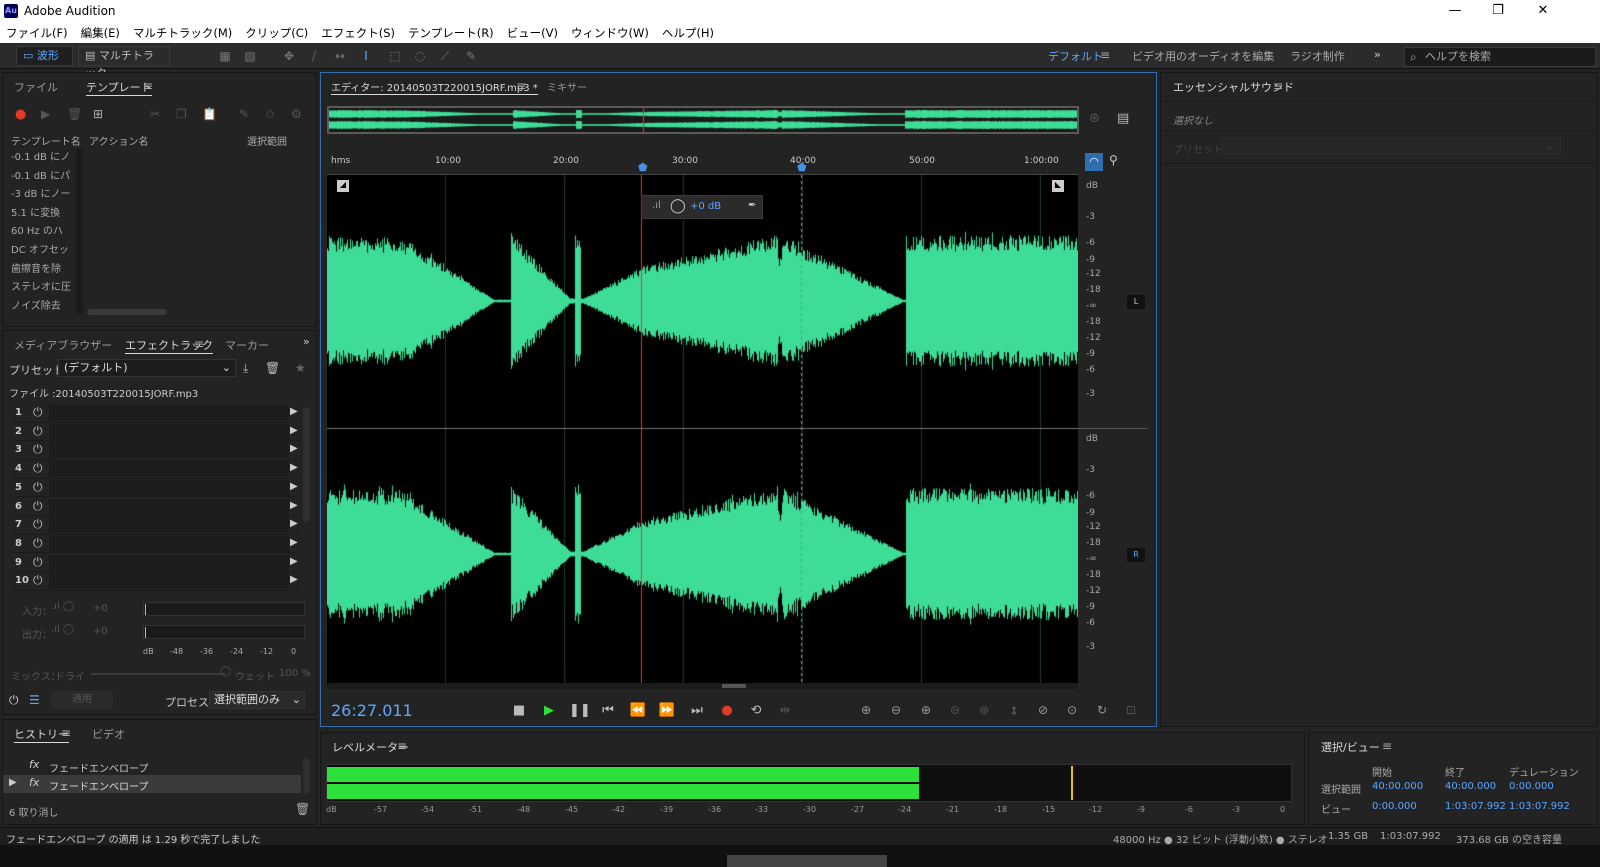 This screenshot has width=1600, height=867. I want to click on hud-pin-icon: ✒, so click(752, 205).